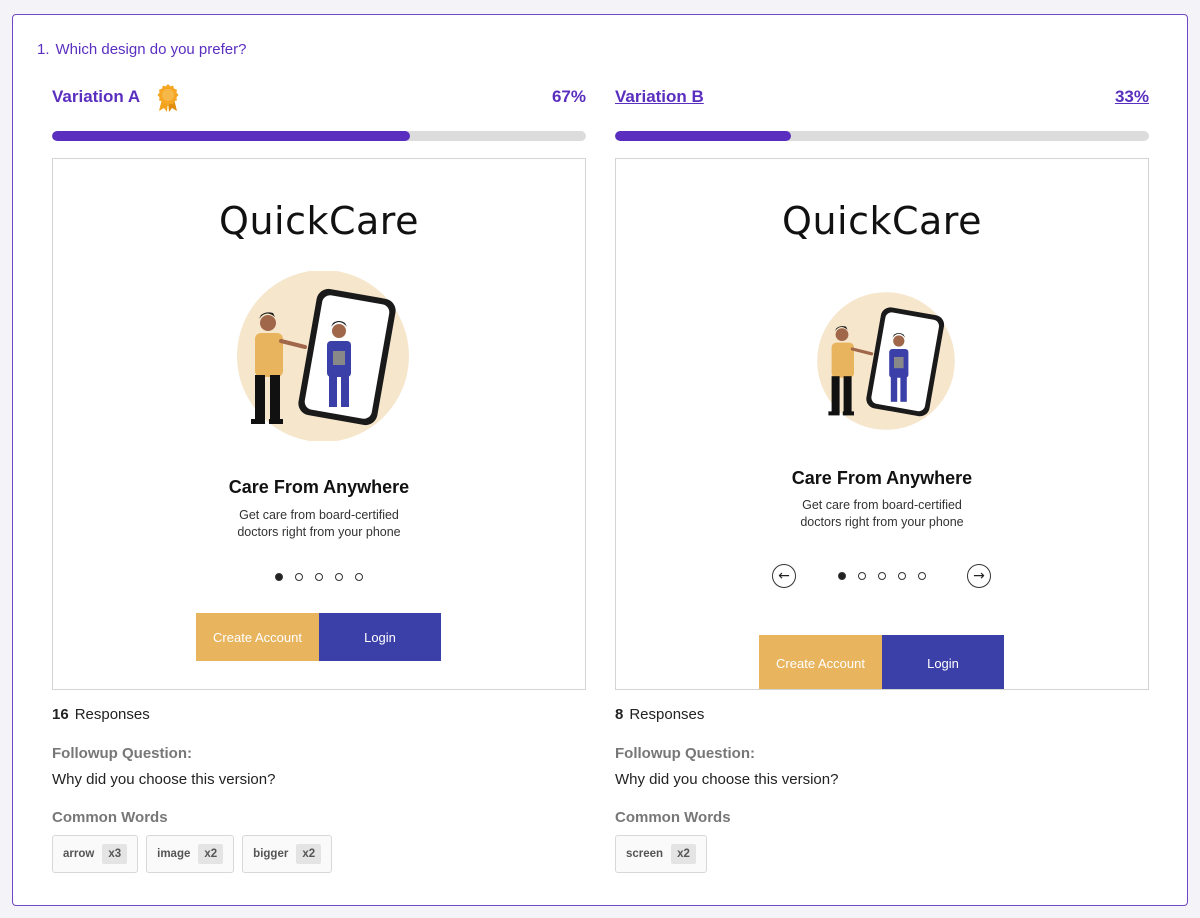  I want to click on question-number: 1., so click(43, 49).